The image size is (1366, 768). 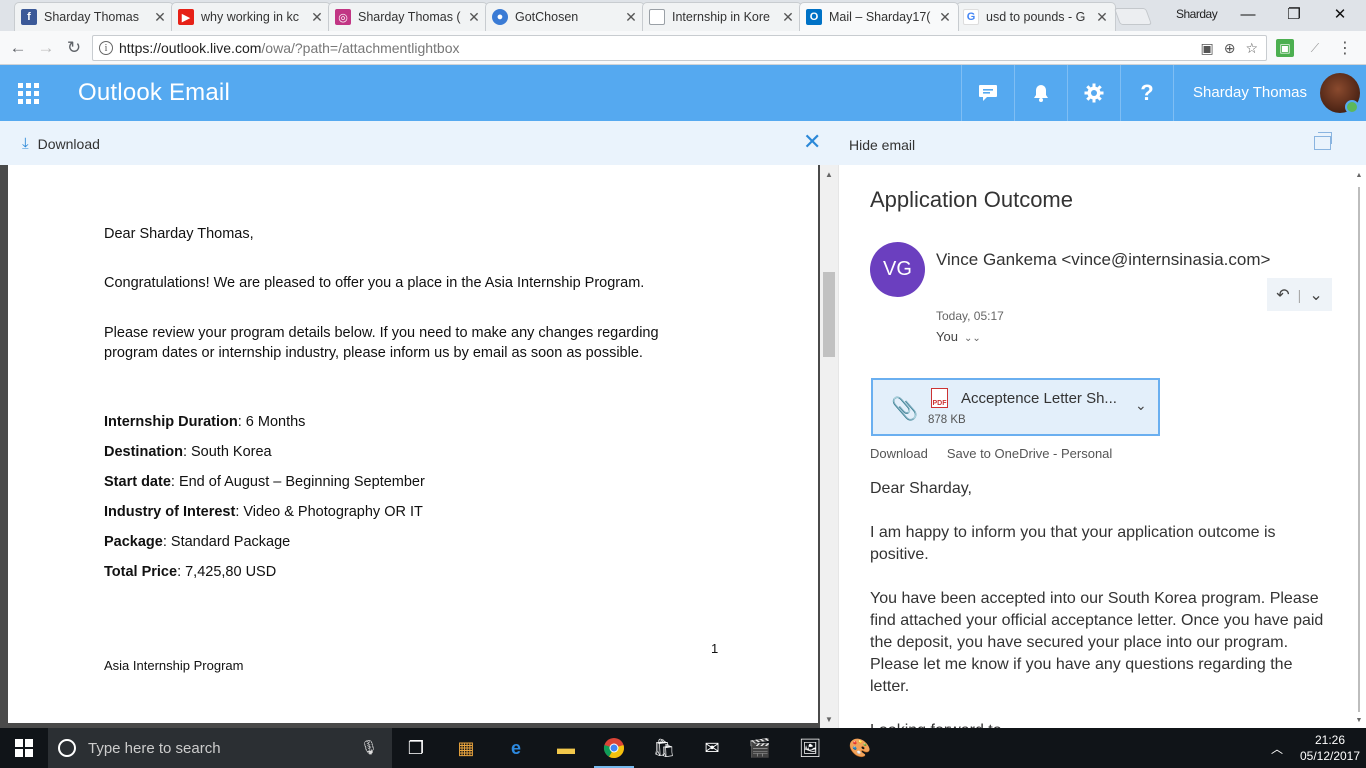 What do you see at coordinates (1015, 407) in the screenshot?
I see `attachment-card: 📎 PDF Acceptence Letter Sh... 878 KB ⌄` at bounding box center [1015, 407].